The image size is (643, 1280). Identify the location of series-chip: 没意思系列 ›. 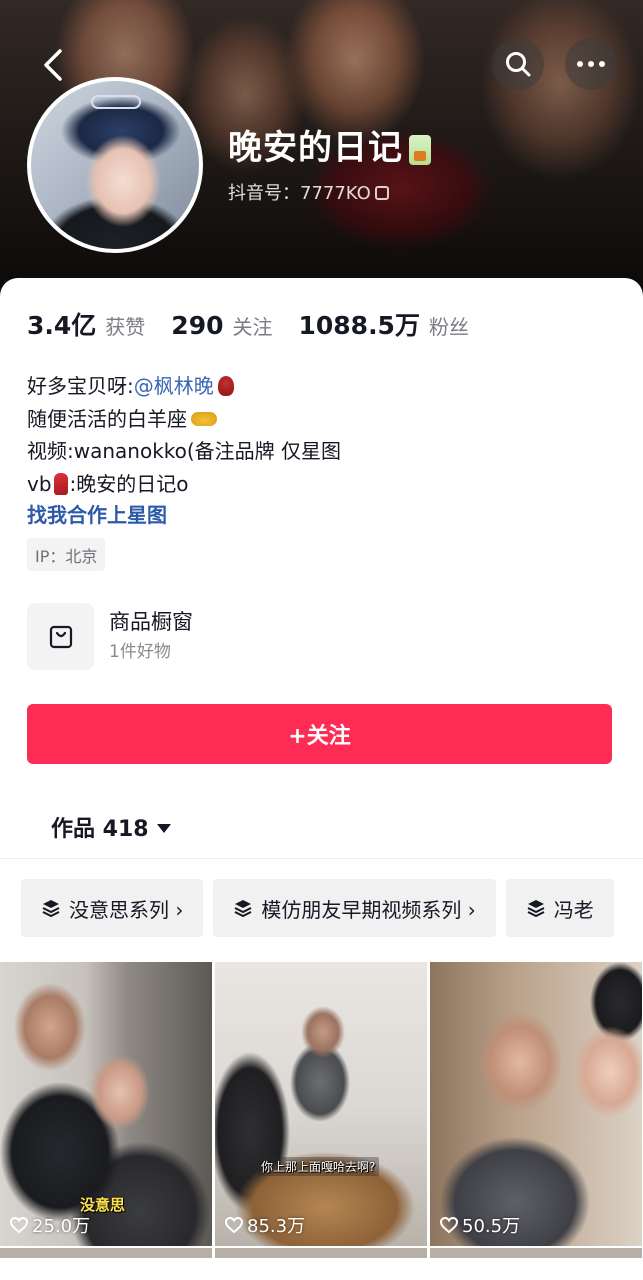
(112, 908).